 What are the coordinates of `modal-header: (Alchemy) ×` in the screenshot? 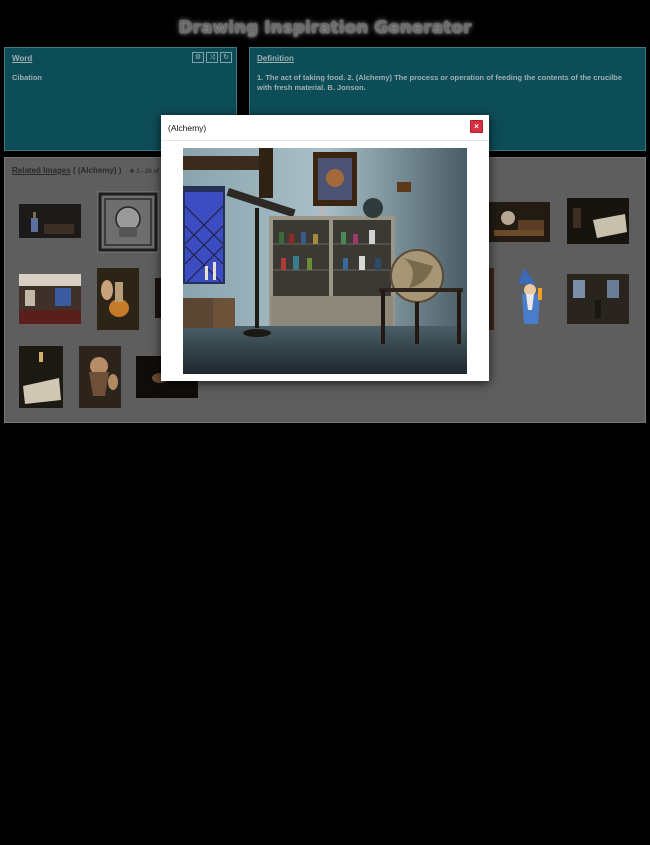 It's located at (325, 128).